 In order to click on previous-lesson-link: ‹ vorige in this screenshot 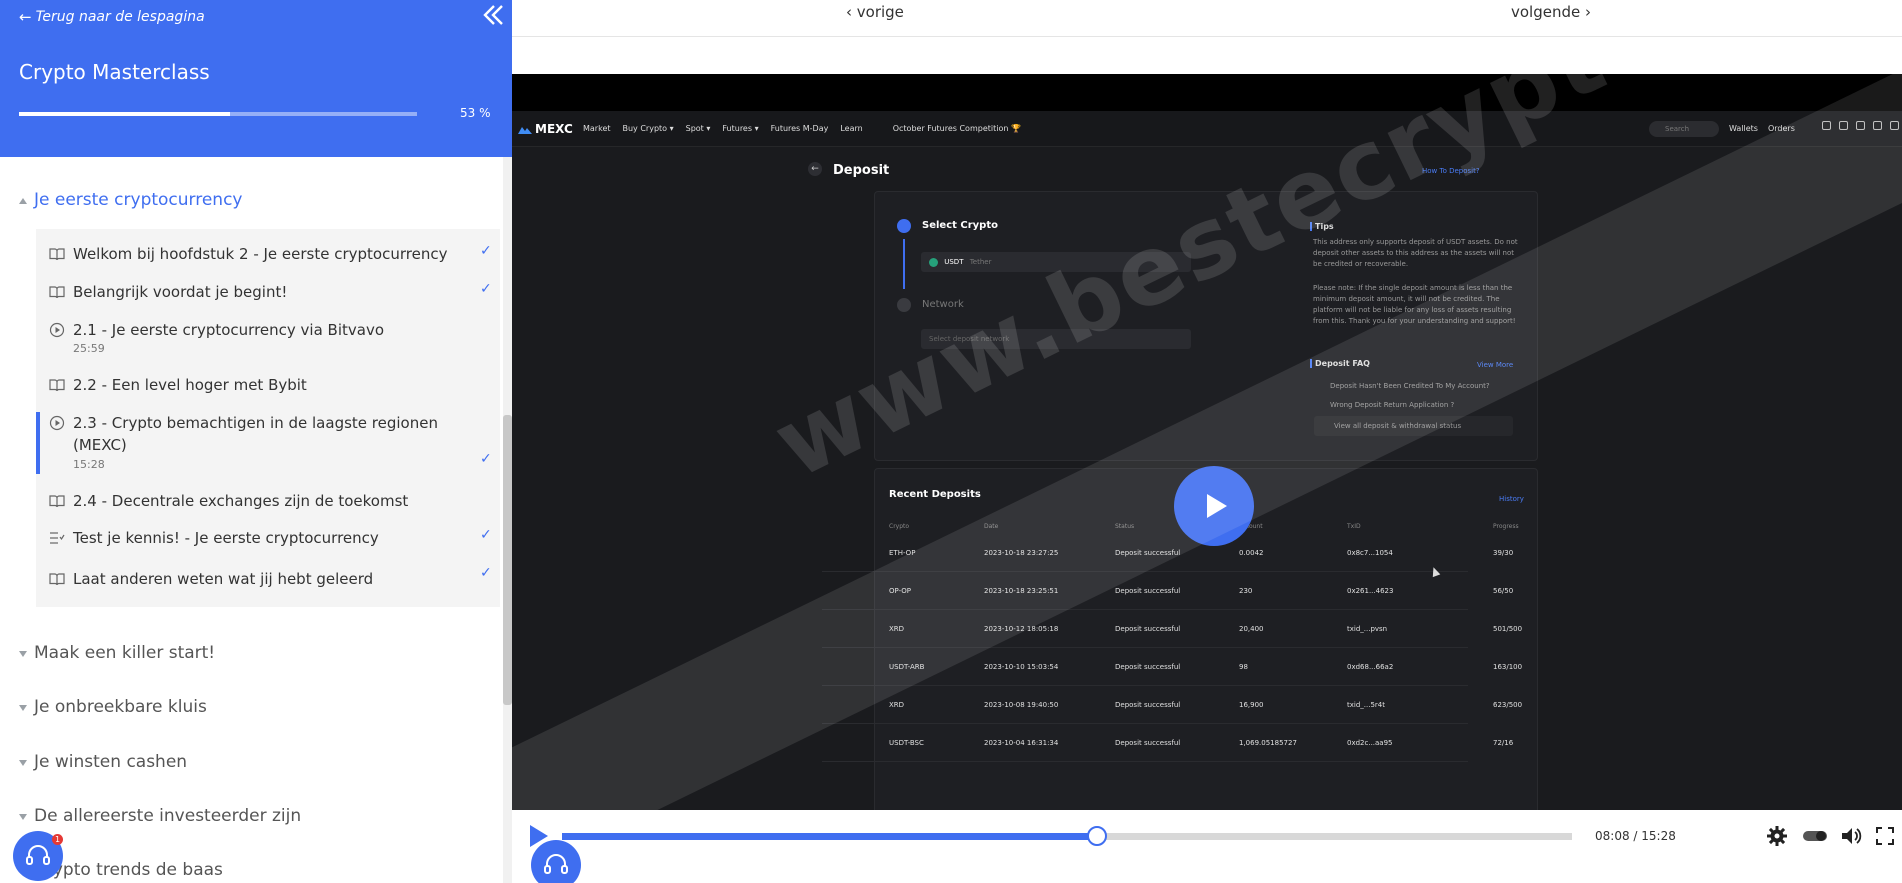, I will do `click(875, 12)`.